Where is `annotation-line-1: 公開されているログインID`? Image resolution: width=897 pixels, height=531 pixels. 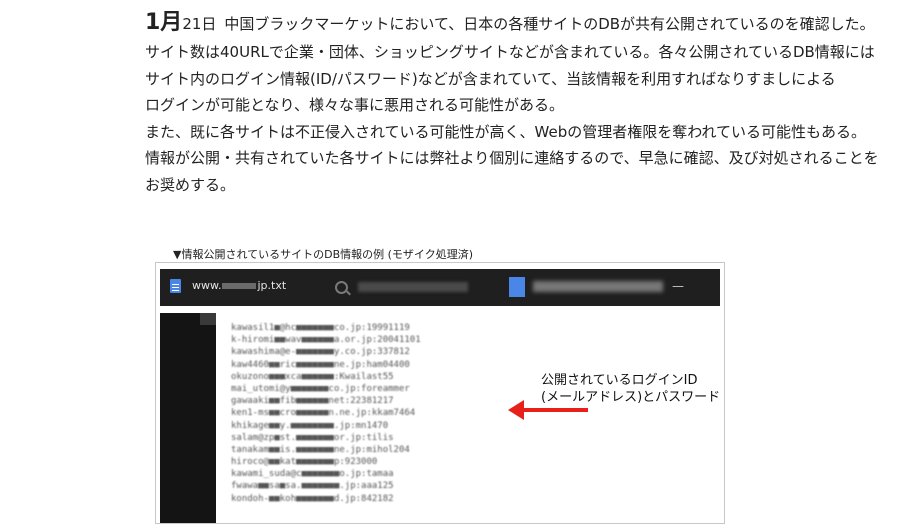
annotation-line-1: 公開されているログインID is located at coordinates (619, 380).